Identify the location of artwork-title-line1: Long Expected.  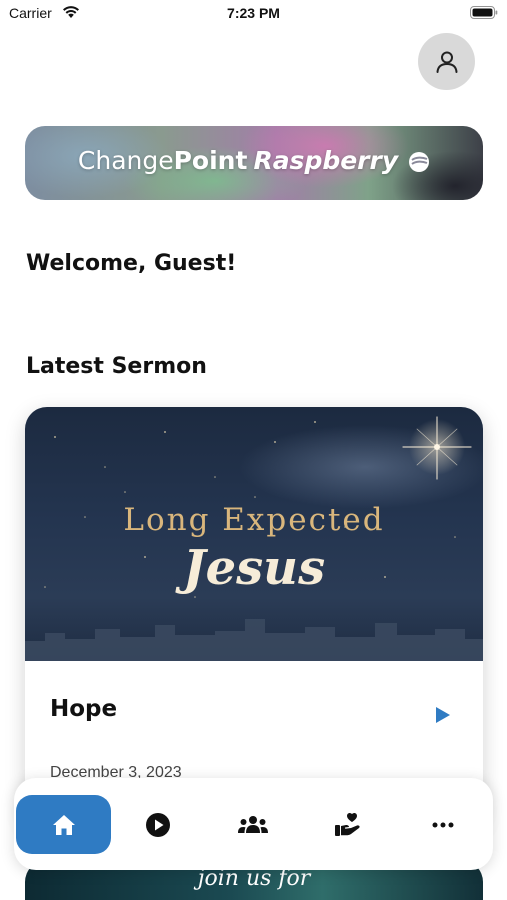
(254, 520).